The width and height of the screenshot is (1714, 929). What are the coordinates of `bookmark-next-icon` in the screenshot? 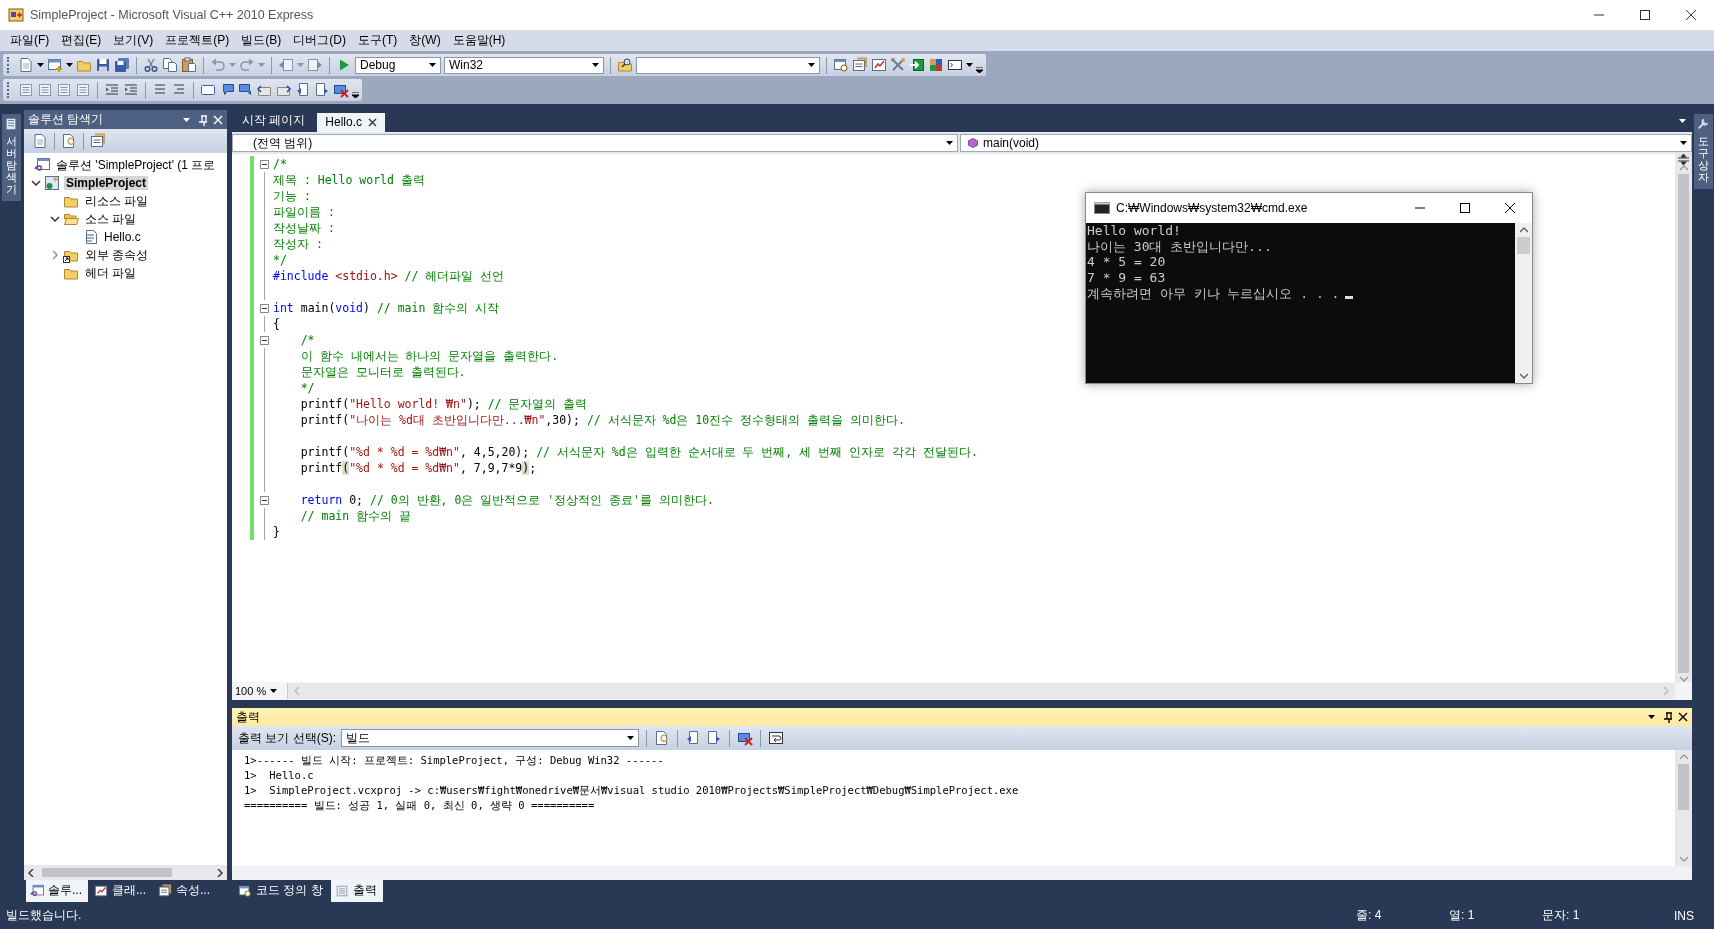 It's located at (246, 90).